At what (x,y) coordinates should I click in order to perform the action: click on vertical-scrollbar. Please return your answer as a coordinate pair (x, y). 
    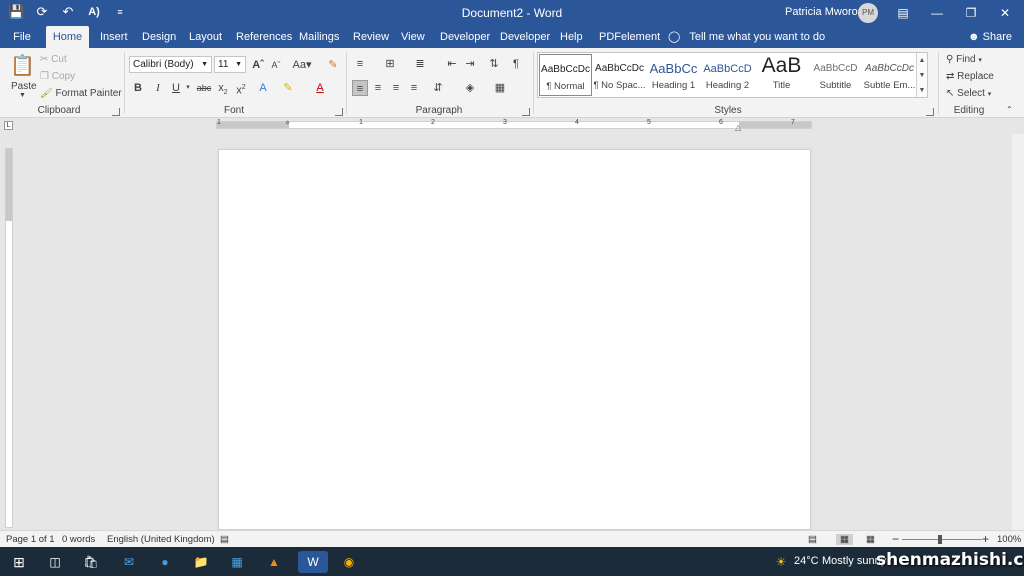
    Looking at the image, I should click on (1018, 332).